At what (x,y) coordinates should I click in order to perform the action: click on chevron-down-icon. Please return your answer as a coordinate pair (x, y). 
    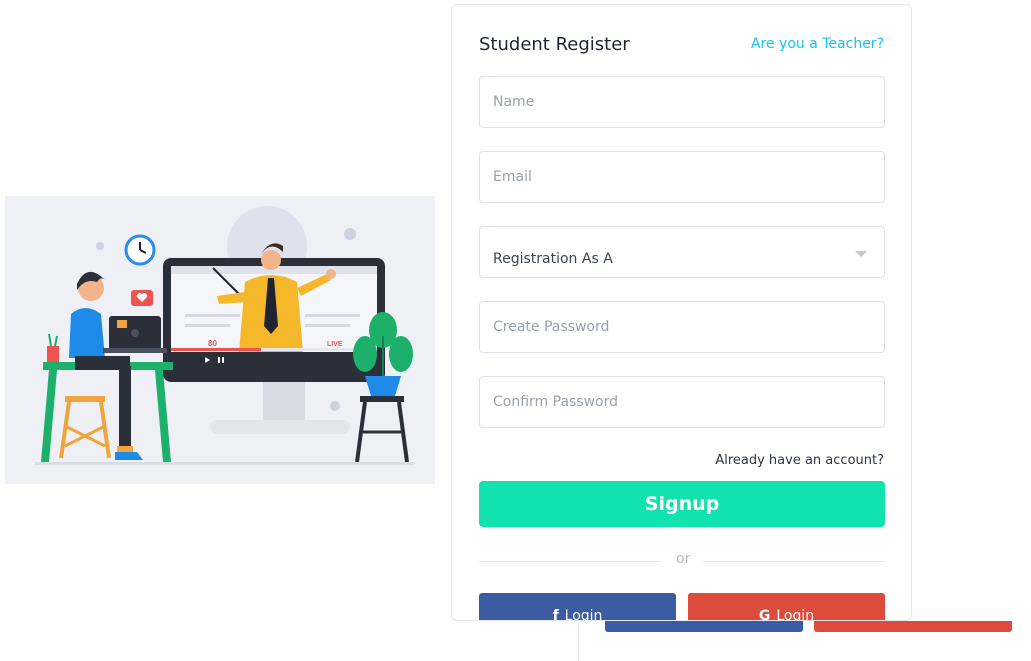
    Looking at the image, I should click on (861, 254).